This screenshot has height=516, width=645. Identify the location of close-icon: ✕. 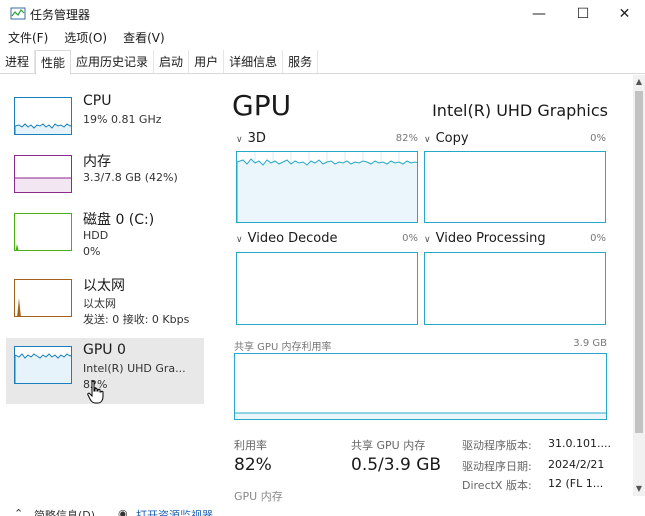
(624, 14).